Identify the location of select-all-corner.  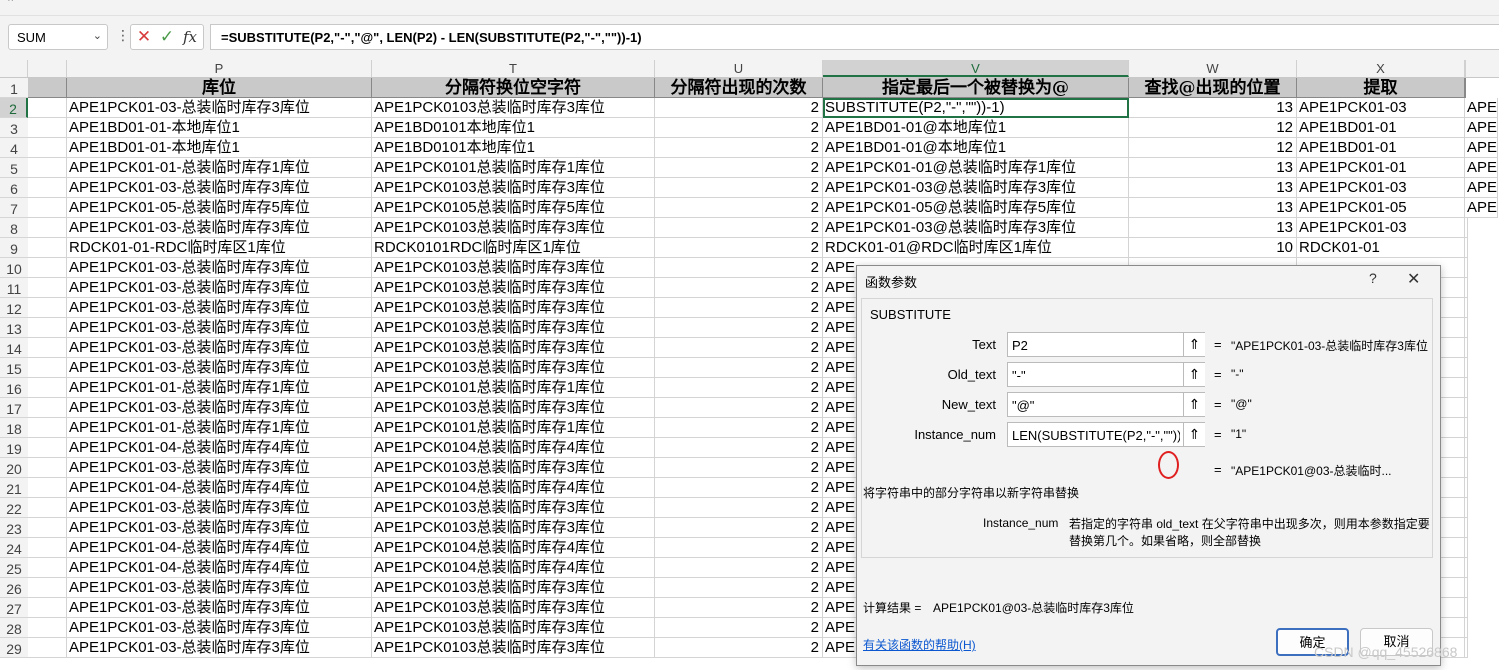
(14, 68).